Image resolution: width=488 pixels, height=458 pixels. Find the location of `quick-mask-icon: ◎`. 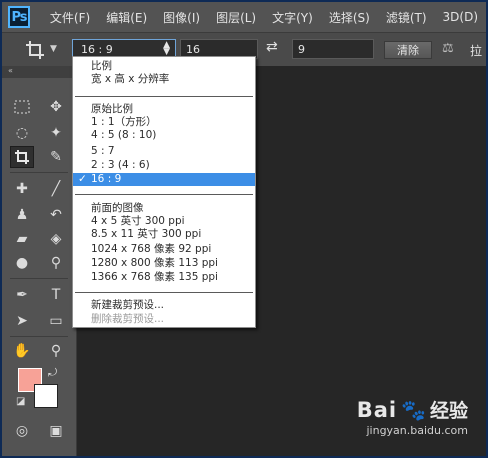

quick-mask-icon: ◎ is located at coordinates (22, 431).